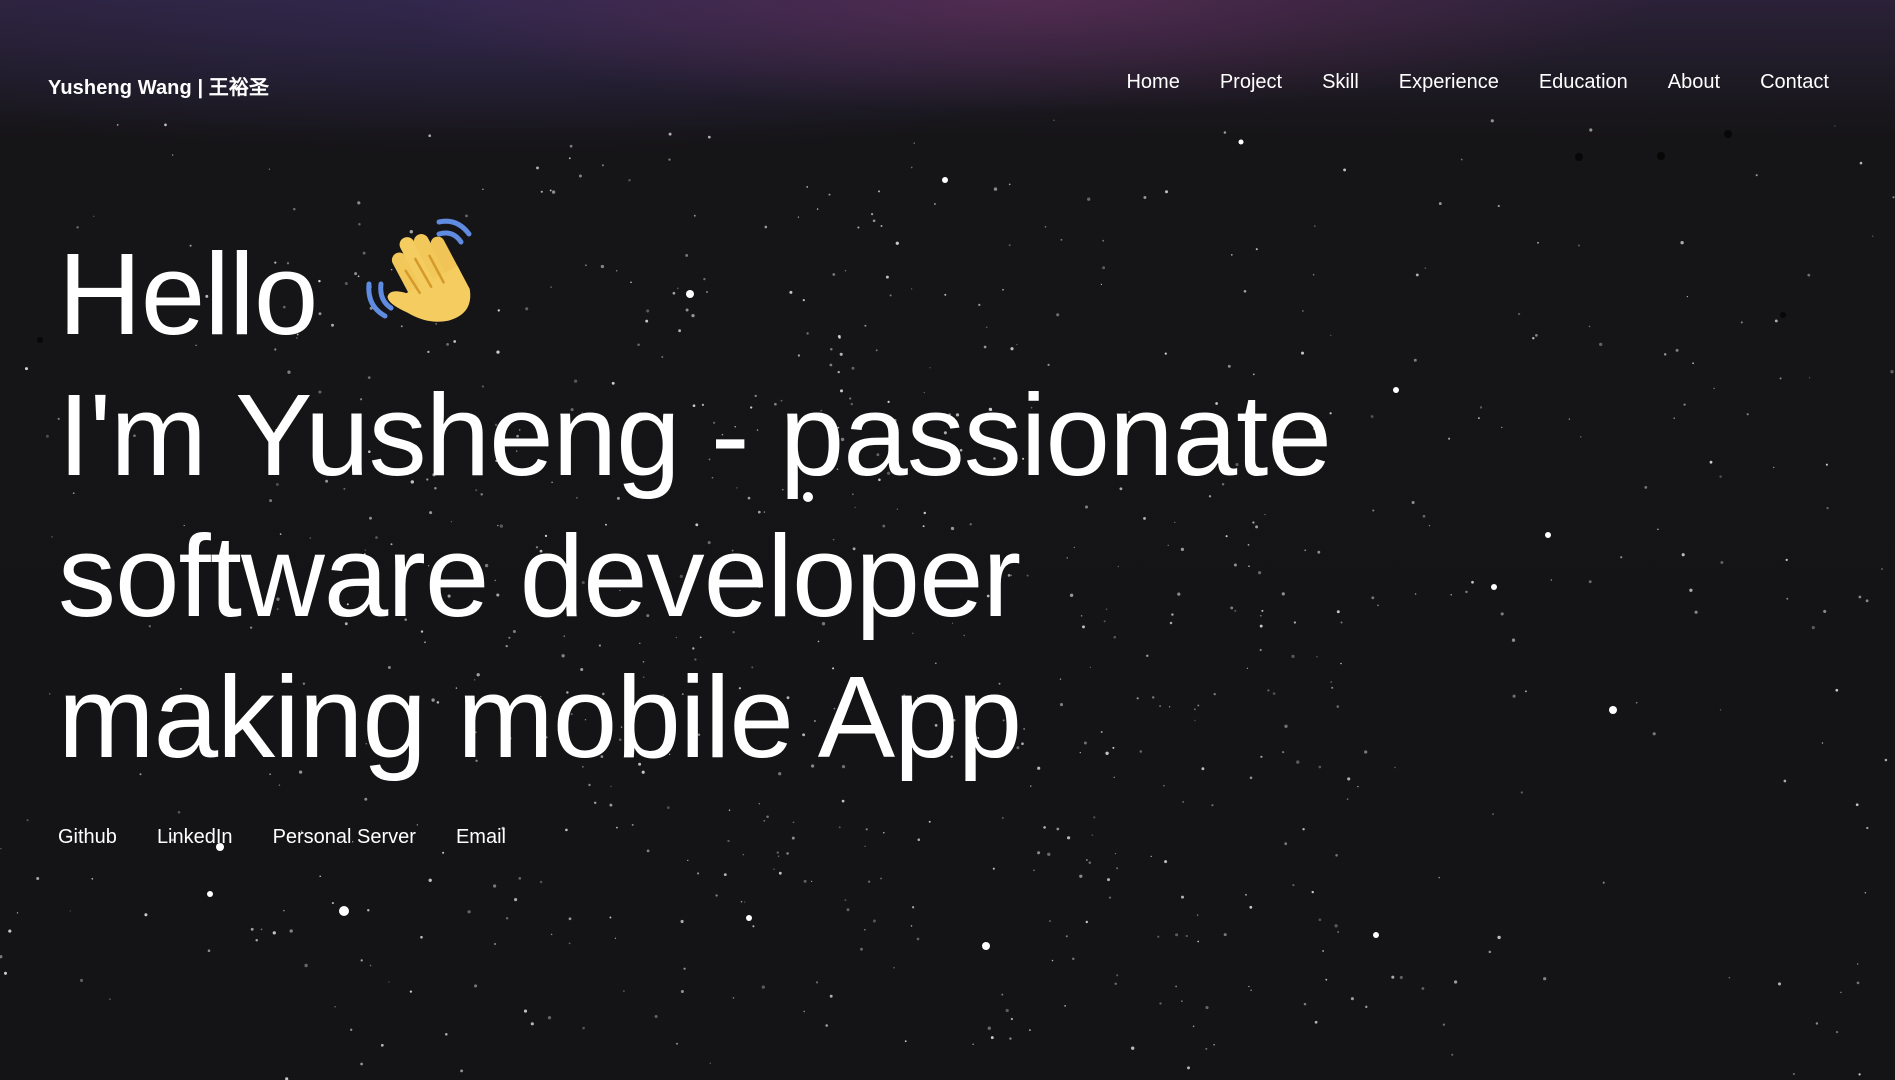  I want to click on nav-contact-link: Contact, so click(1794, 82).